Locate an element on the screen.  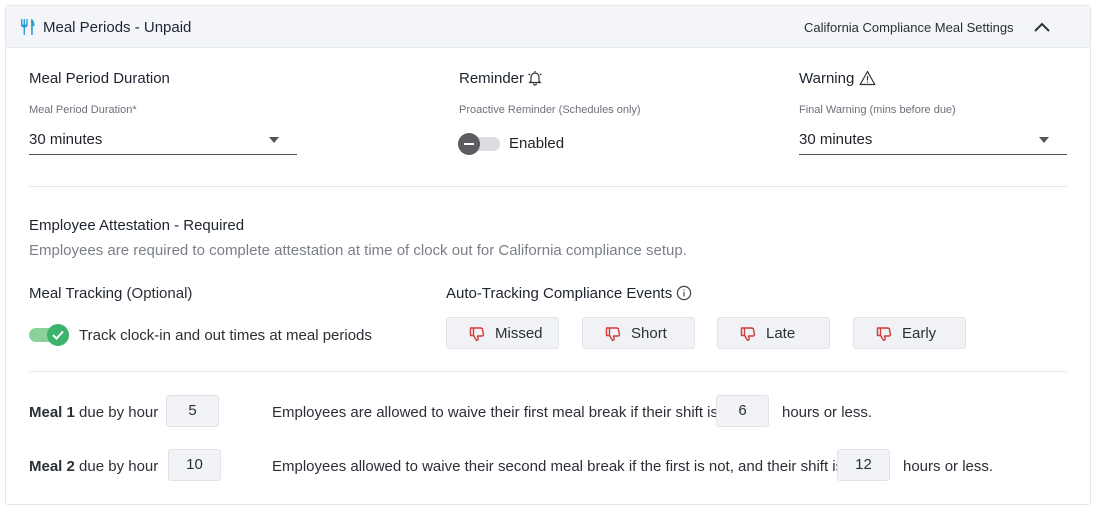
event-short-button: Short is located at coordinates (638, 333).